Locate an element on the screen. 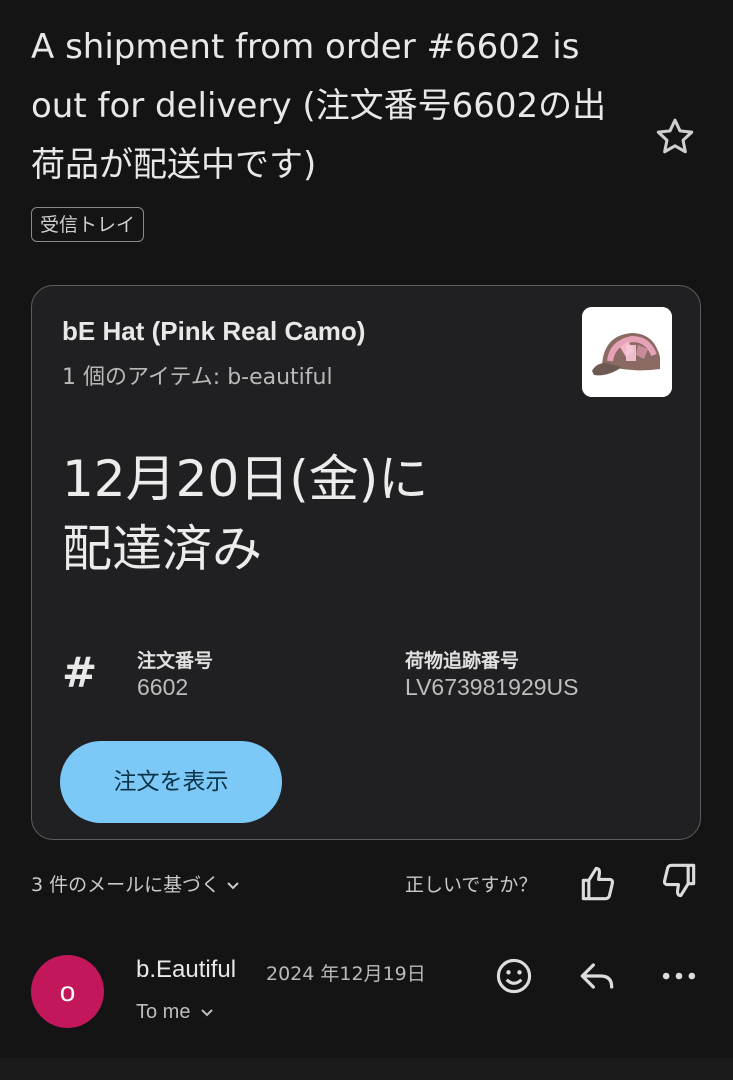  sender-name: b.Eautiful is located at coordinates (186, 970).